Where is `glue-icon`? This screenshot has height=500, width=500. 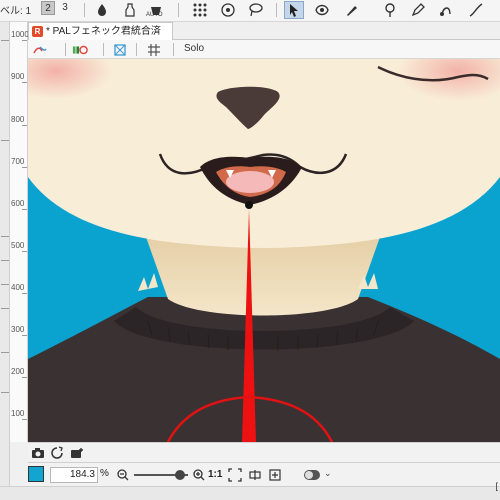 glue-icon is located at coordinates (446, 10).